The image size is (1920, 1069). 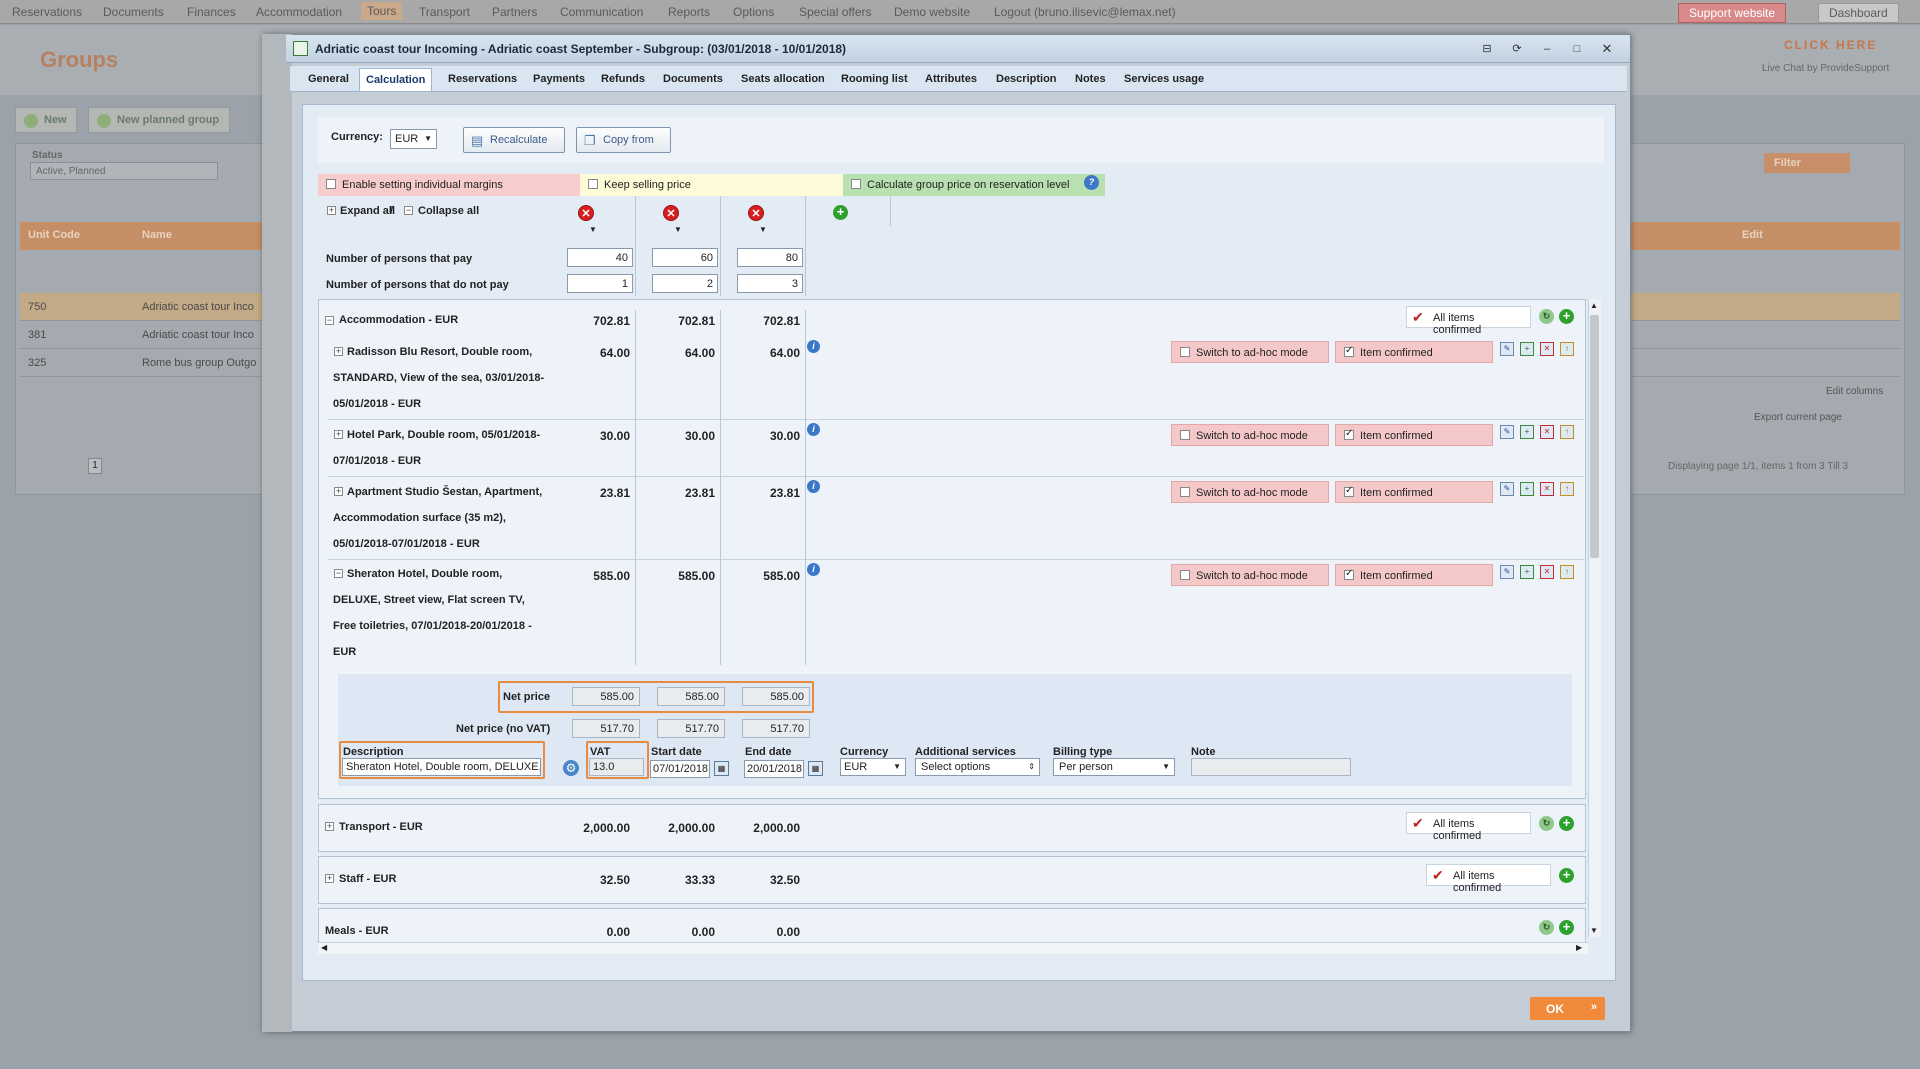 What do you see at coordinates (685, 283) in the screenshot?
I see `persons-not-pay-input-2: 2` at bounding box center [685, 283].